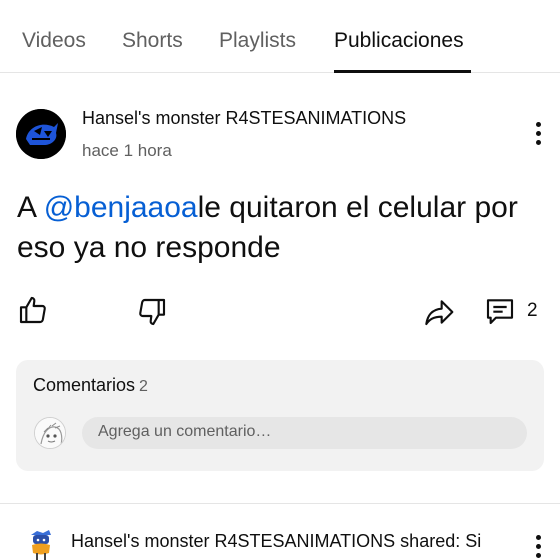 Image resolution: width=560 pixels, height=560 pixels. Describe the element at coordinates (143, 386) in the screenshot. I see `comments-count: 2` at that location.